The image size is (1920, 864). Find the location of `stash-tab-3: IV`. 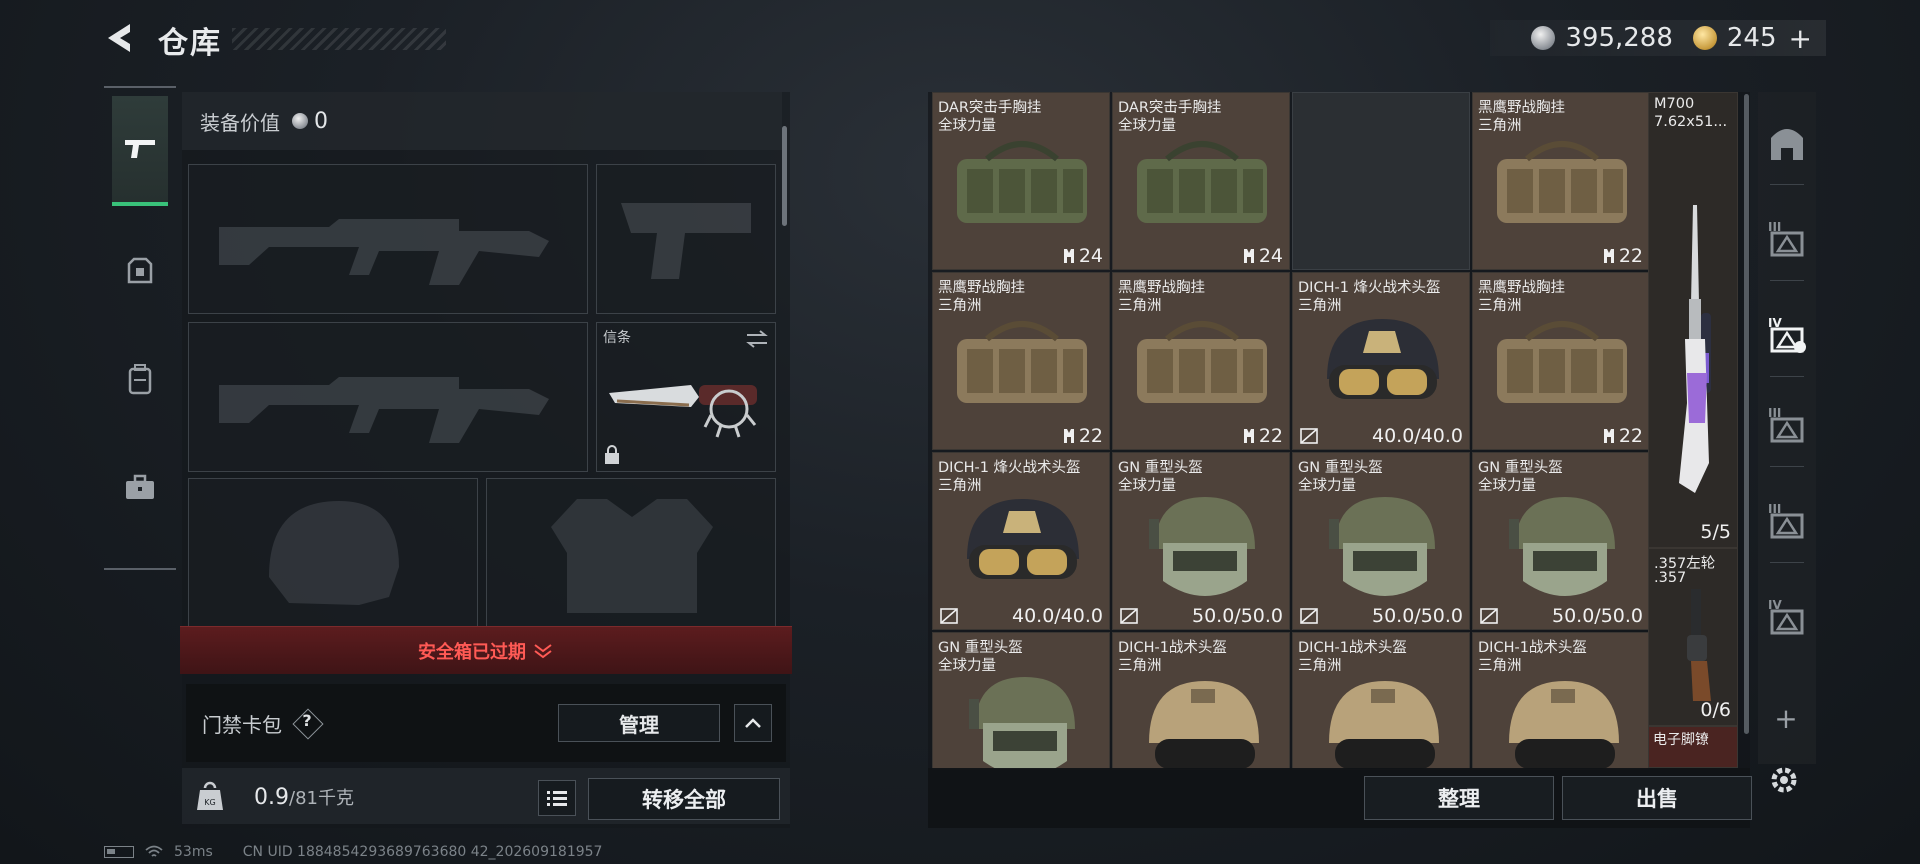

stash-tab-3: IV is located at coordinates (1787, 335).